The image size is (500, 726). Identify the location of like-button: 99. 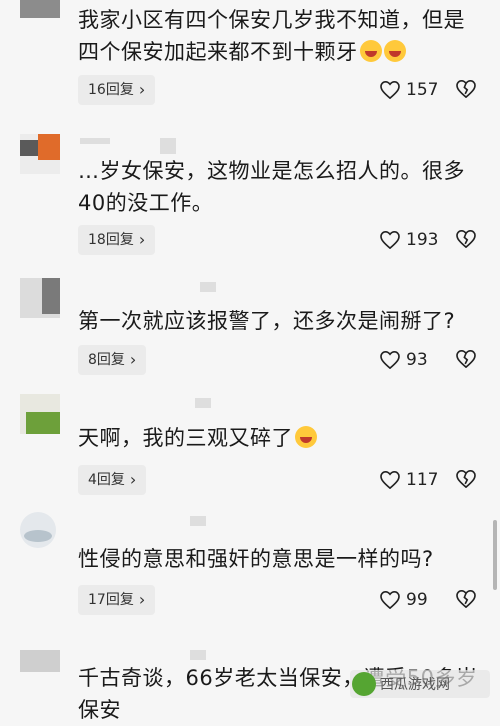
(404, 600).